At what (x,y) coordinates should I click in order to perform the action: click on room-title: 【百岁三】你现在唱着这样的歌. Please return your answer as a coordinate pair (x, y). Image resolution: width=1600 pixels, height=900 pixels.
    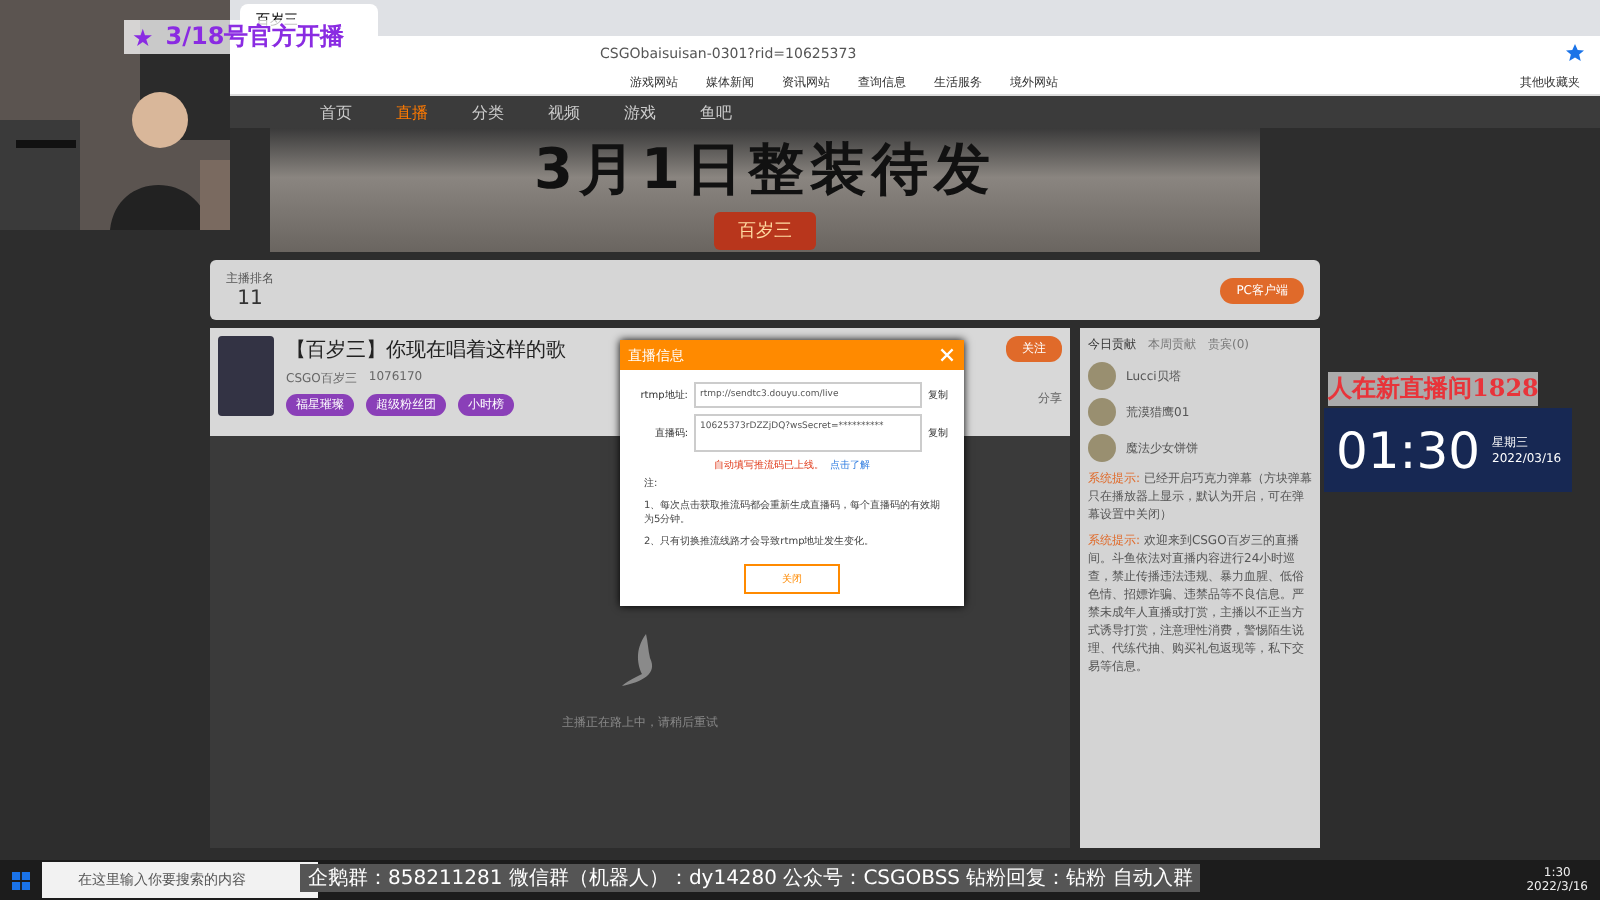
    Looking at the image, I should click on (426, 350).